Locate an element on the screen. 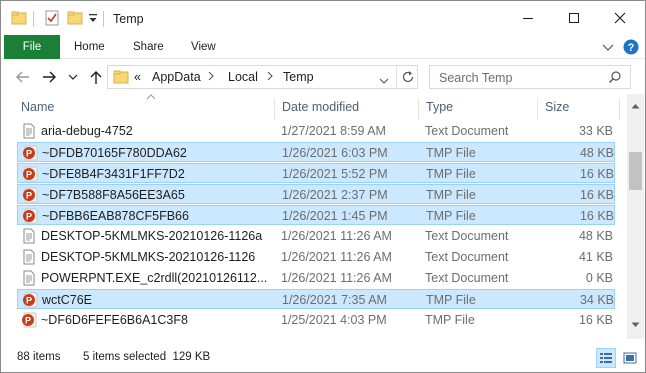 This screenshot has height=373, width=646. column-header-size: Size is located at coordinates (557, 107).